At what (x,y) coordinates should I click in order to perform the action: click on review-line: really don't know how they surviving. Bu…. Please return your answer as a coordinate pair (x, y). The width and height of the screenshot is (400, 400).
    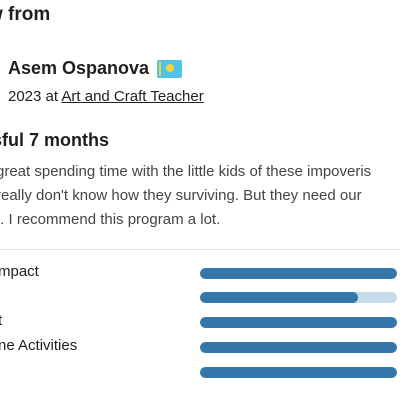
    Looking at the image, I should click on (181, 195).